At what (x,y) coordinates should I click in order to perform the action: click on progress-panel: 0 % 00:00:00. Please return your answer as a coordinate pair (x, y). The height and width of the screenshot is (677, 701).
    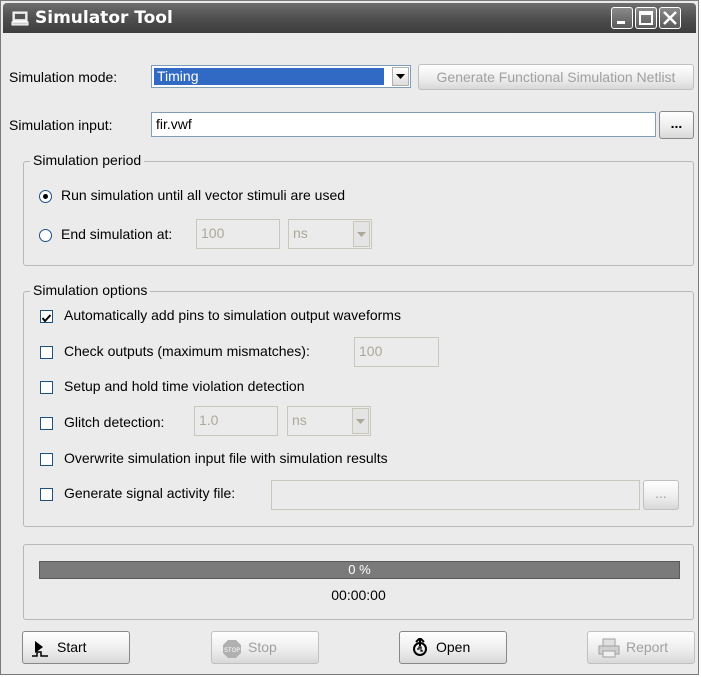
    Looking at the image, I should click on (358, 582).